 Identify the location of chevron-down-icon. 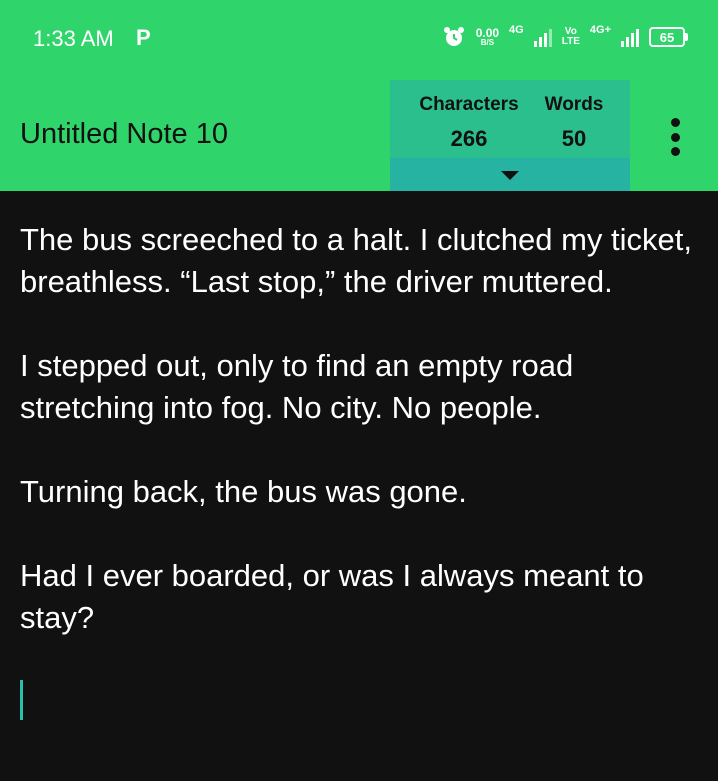
(510, 175).